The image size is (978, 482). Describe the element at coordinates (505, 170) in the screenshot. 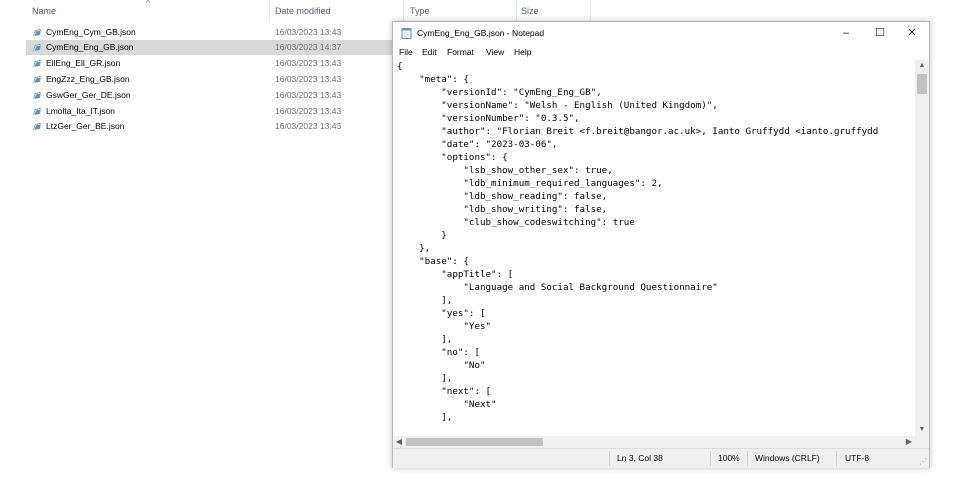

I see `text-line: "lsb_show_other_sex": true,` at that location.